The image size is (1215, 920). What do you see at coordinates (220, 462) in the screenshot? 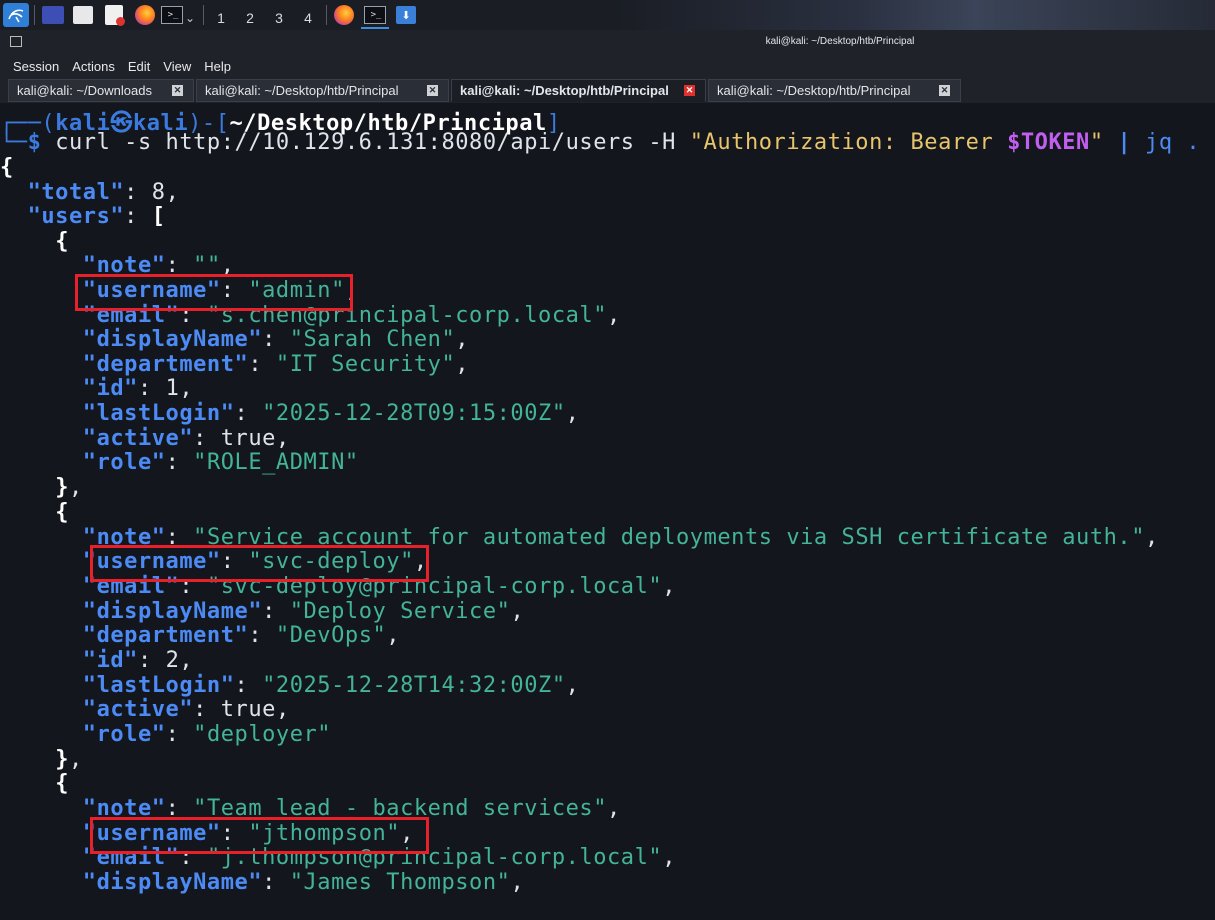
I see `json-role: "role": "ROLE_ADMIN"` at bounding box center [220, 462].